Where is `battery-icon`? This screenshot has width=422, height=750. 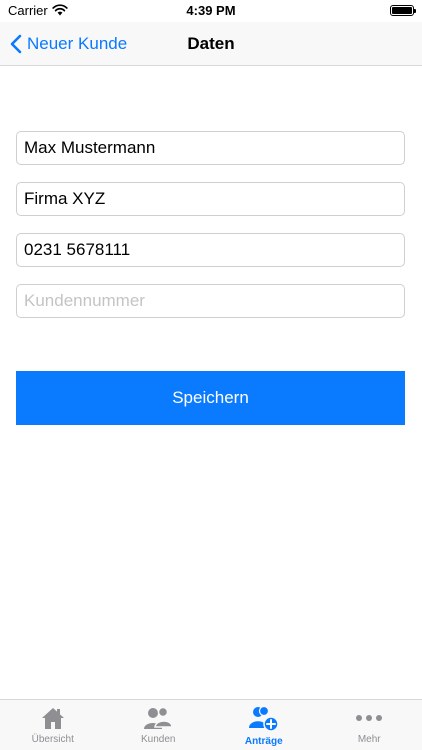
battery-icon is located at coordinates (403, 10).